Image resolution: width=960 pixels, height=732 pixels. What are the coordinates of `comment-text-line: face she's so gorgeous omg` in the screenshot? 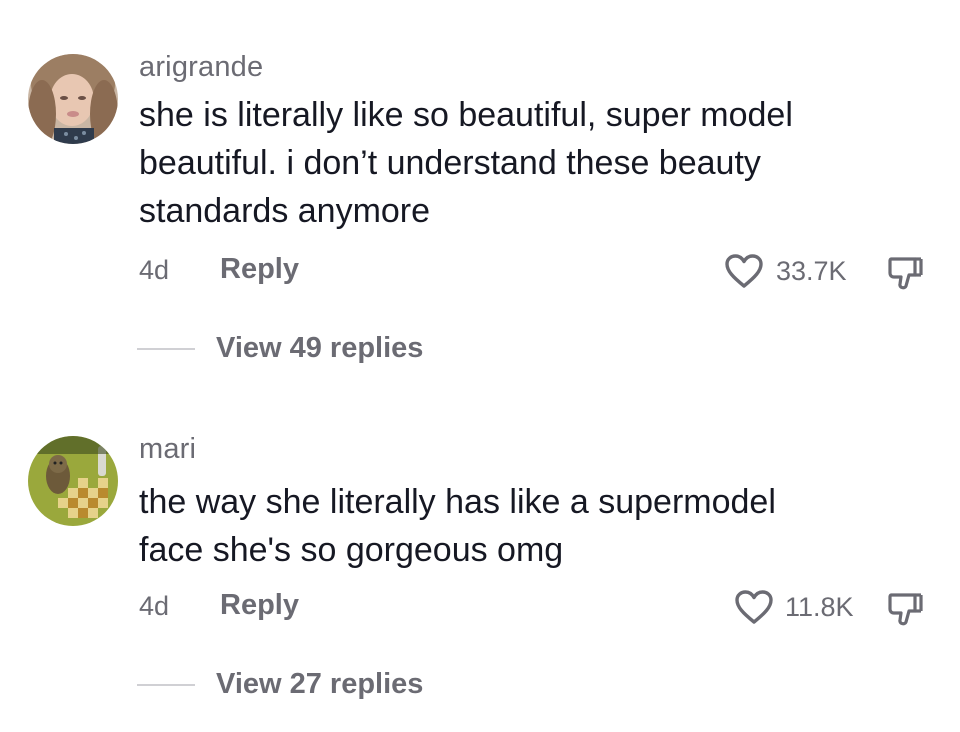 It's located at (351, 550).